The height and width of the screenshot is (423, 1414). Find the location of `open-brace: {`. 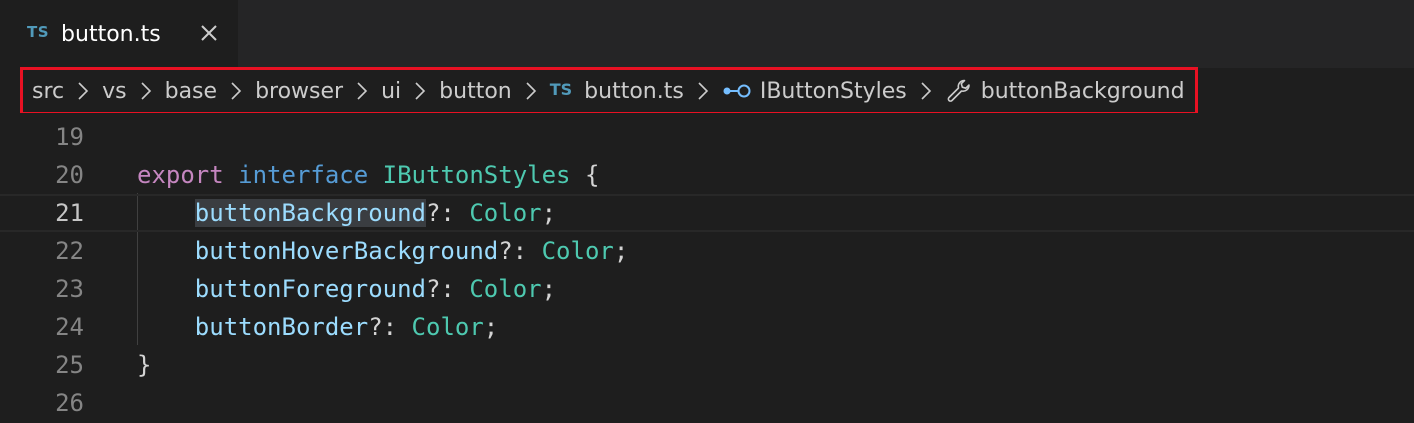

open-brace: { is located at coordinates (592, 175).